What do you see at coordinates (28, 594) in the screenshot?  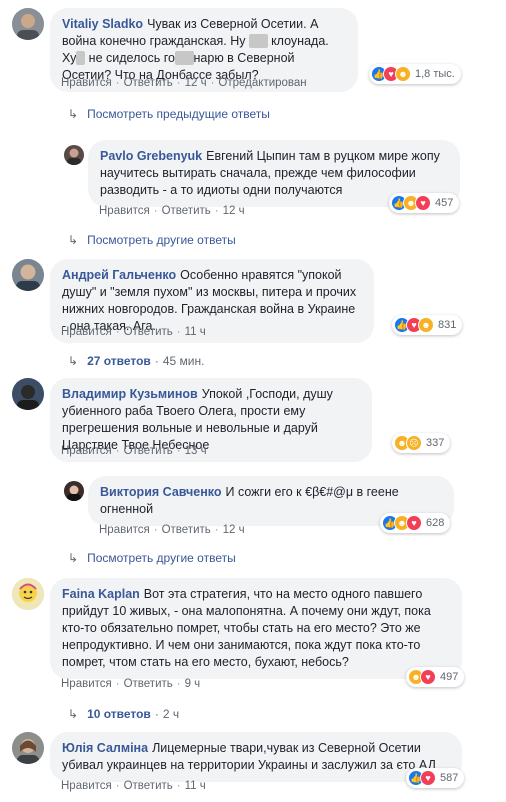 I see `avatar-faina-kaplan` at bounding box center [28, 594].